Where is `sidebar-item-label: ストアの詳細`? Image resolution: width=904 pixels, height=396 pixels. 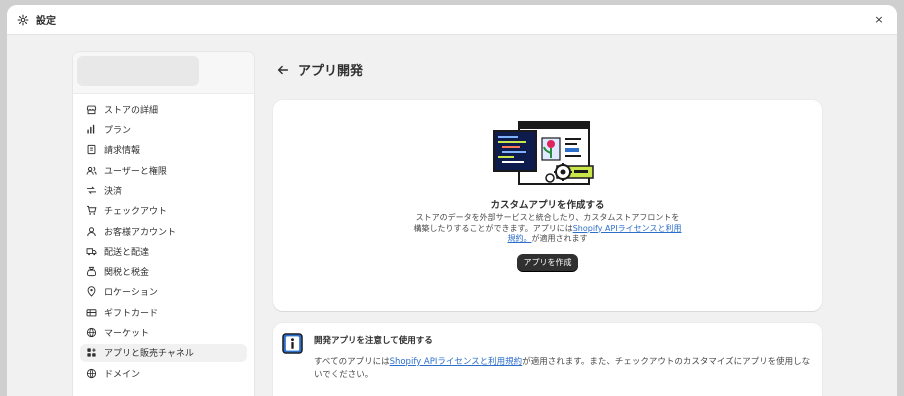 sidebar-item-label: ストアの詳細 is located at coordinates (131, 110).